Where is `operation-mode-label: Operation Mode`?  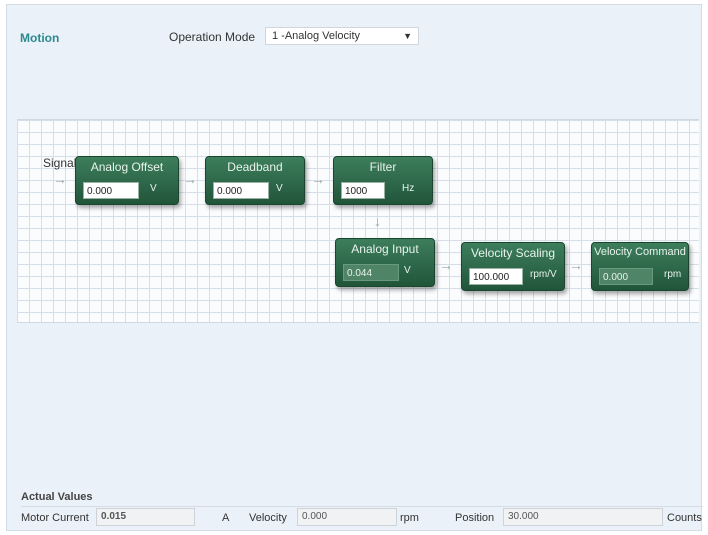
operation-mode-label: Operation Mode is located at coordinates (212, 37).